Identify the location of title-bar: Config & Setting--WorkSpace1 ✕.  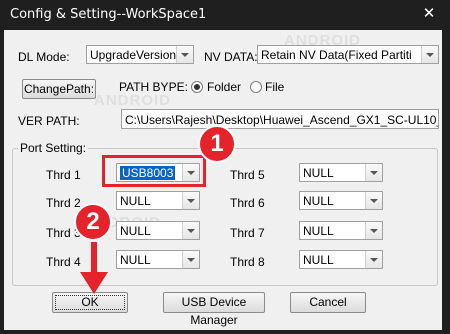
(225, 15).